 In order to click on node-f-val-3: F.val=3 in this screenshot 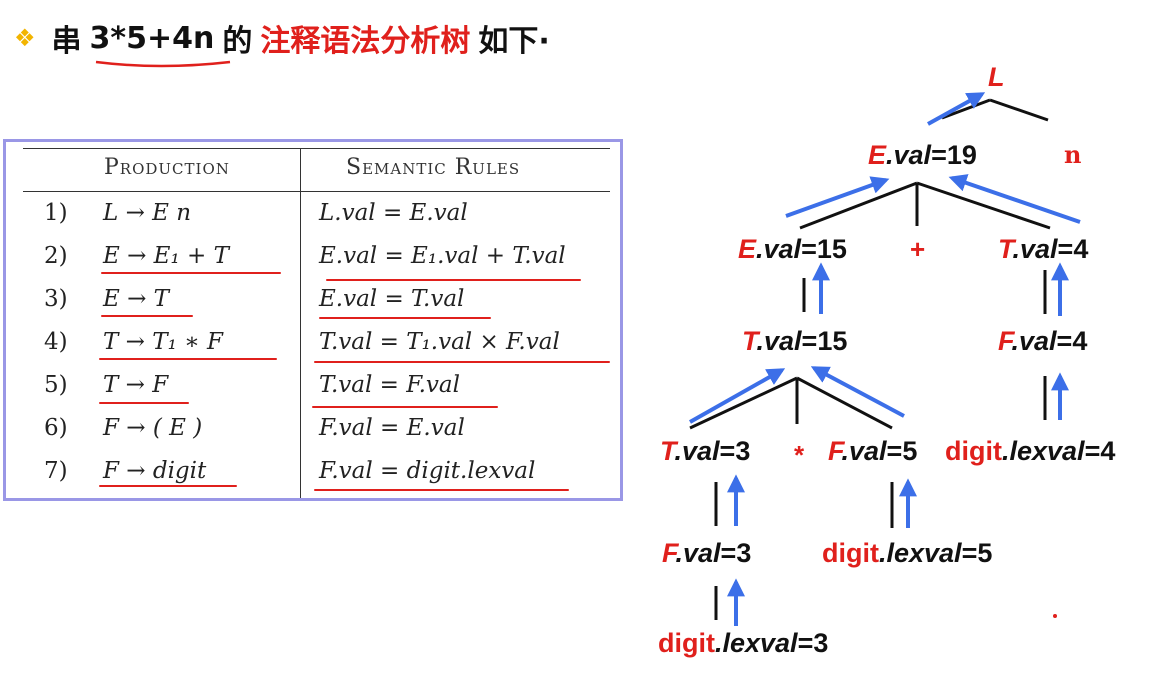, I will do `click(707, 553)`.